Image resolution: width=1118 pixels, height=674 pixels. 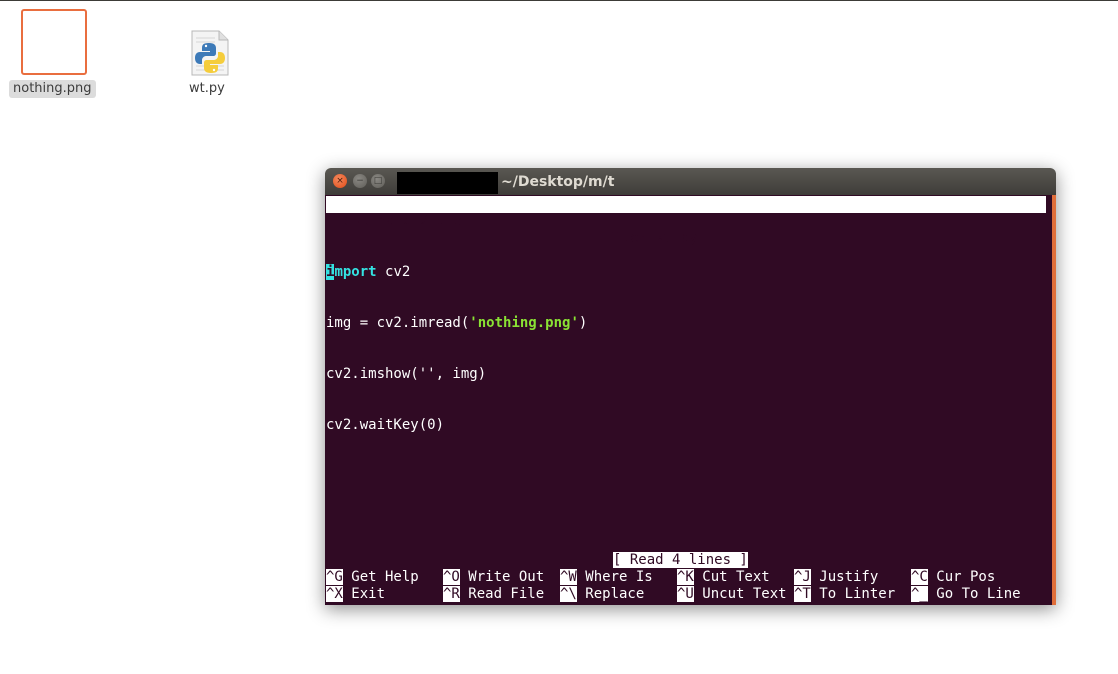 I want to click on shortcut-label: Cut Text, so click(x=731, y=577).